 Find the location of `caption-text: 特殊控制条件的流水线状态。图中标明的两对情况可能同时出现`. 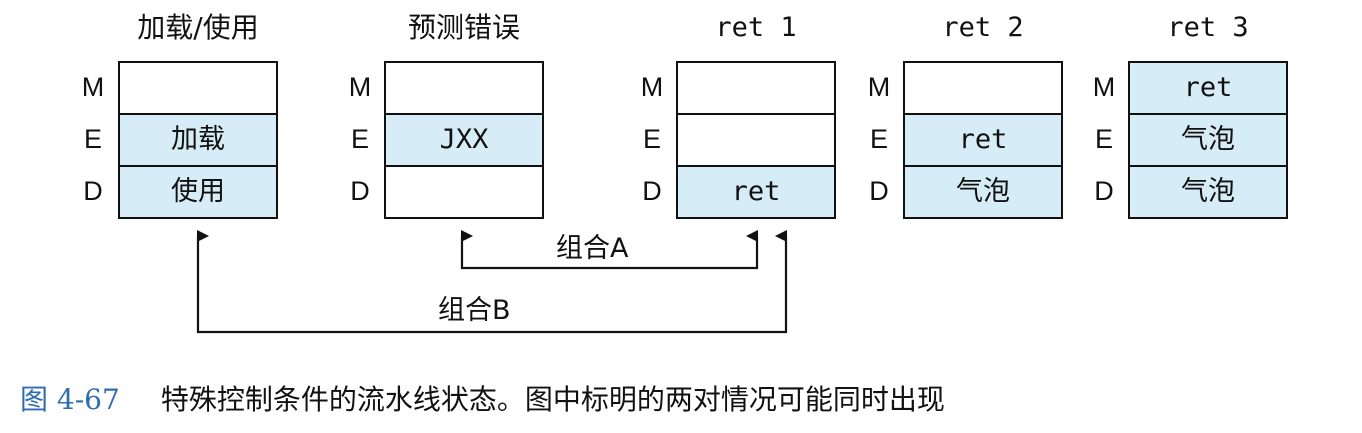

caption-text: 特殊控制条件的流水线状态。图中标明的两对情况可能同时出现 is located at coordinates (552, 399).